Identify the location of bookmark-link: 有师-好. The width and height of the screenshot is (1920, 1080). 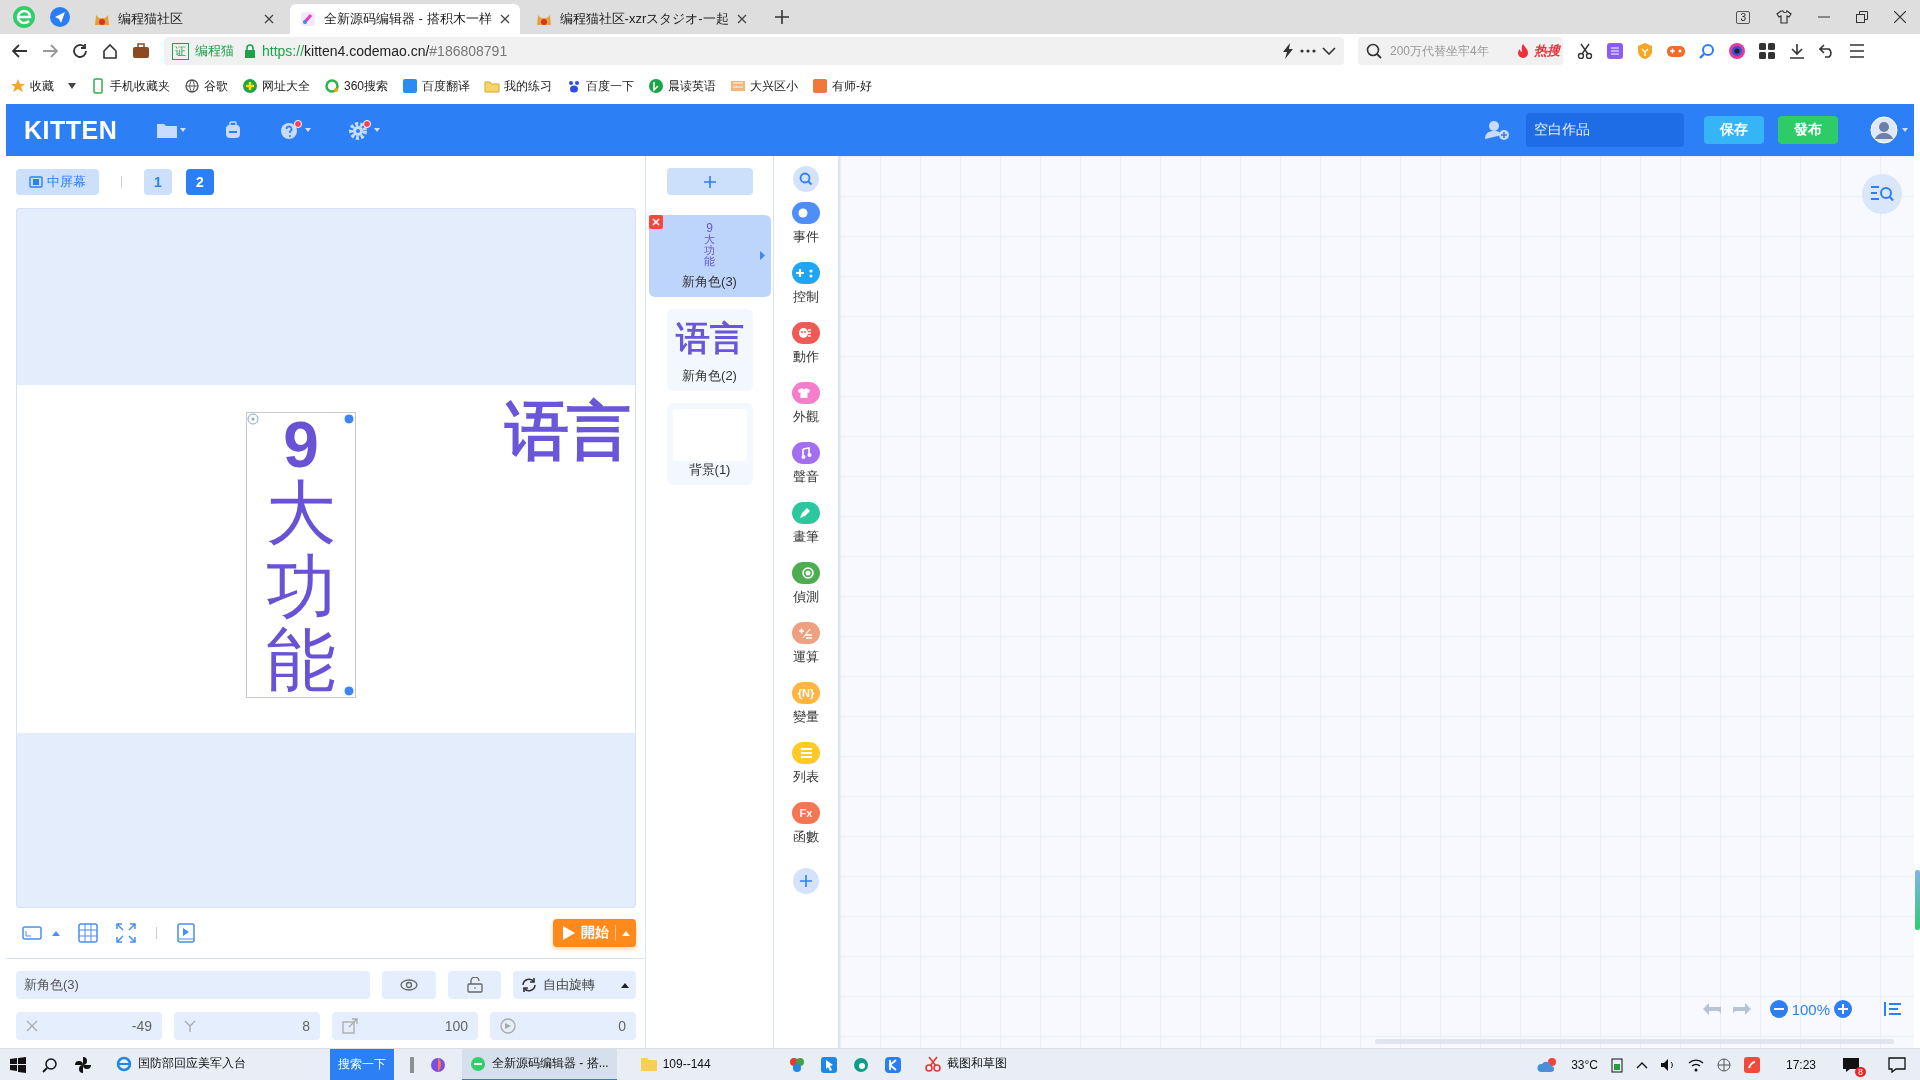
(842, 86).